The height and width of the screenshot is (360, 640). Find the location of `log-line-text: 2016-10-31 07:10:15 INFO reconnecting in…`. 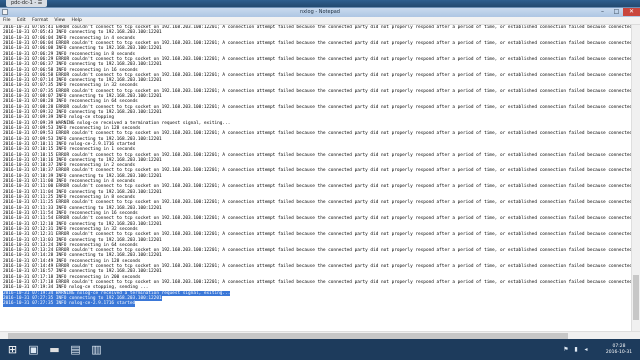

log-line-text: 2016-10-31 07:10:15 INFO reconnecting in… is located at coordinates (69, 150).